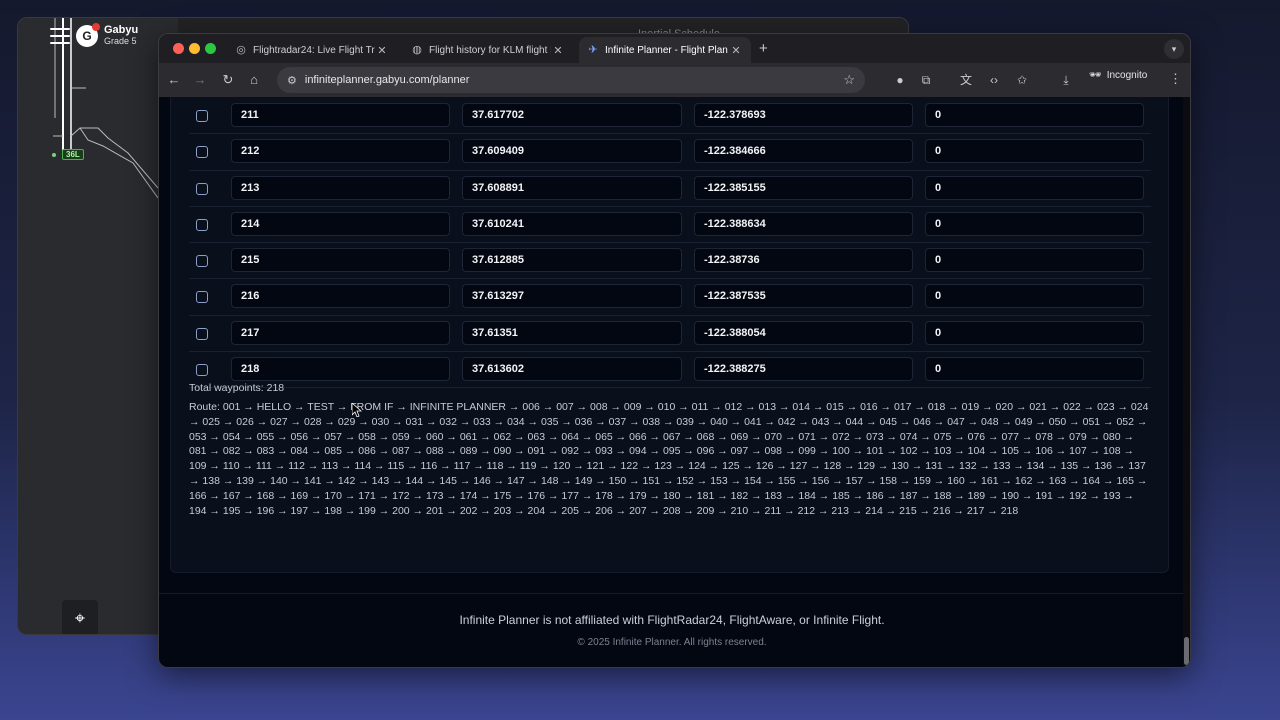 The height and width of the screenshot is (720, 1280). I want to click on waypoint-name-field: 216, so click(340, 296).